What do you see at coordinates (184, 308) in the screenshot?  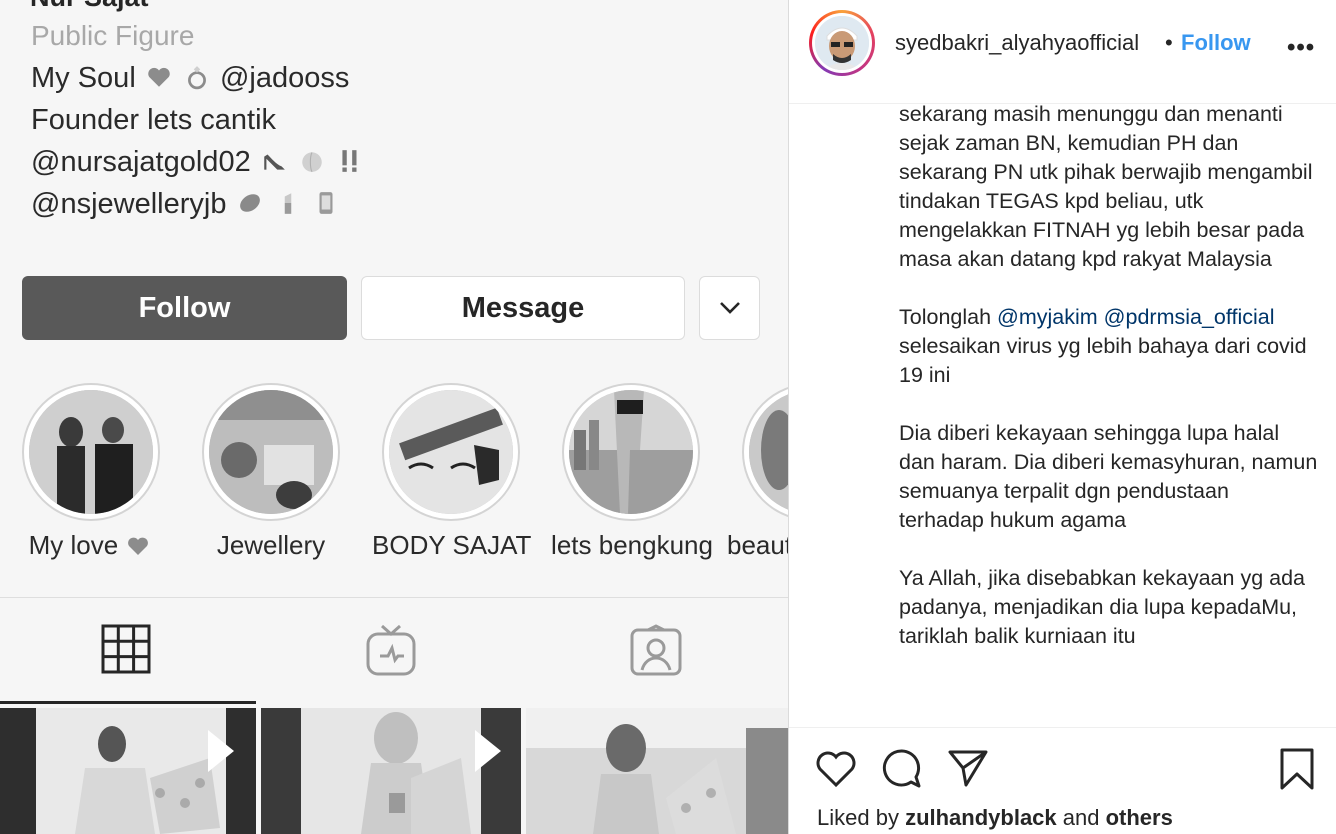 I see `profile-follow-button: Follow` at bounding box center [184, 308].